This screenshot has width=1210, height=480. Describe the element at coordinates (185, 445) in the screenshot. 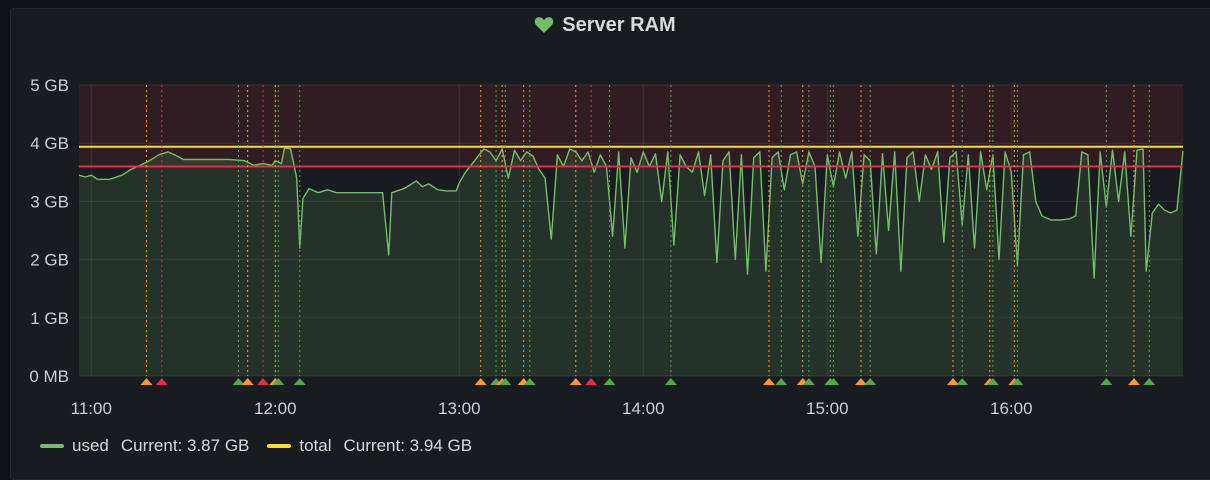

I see `legend-current-used: Current: 3.87 GB` at that location.